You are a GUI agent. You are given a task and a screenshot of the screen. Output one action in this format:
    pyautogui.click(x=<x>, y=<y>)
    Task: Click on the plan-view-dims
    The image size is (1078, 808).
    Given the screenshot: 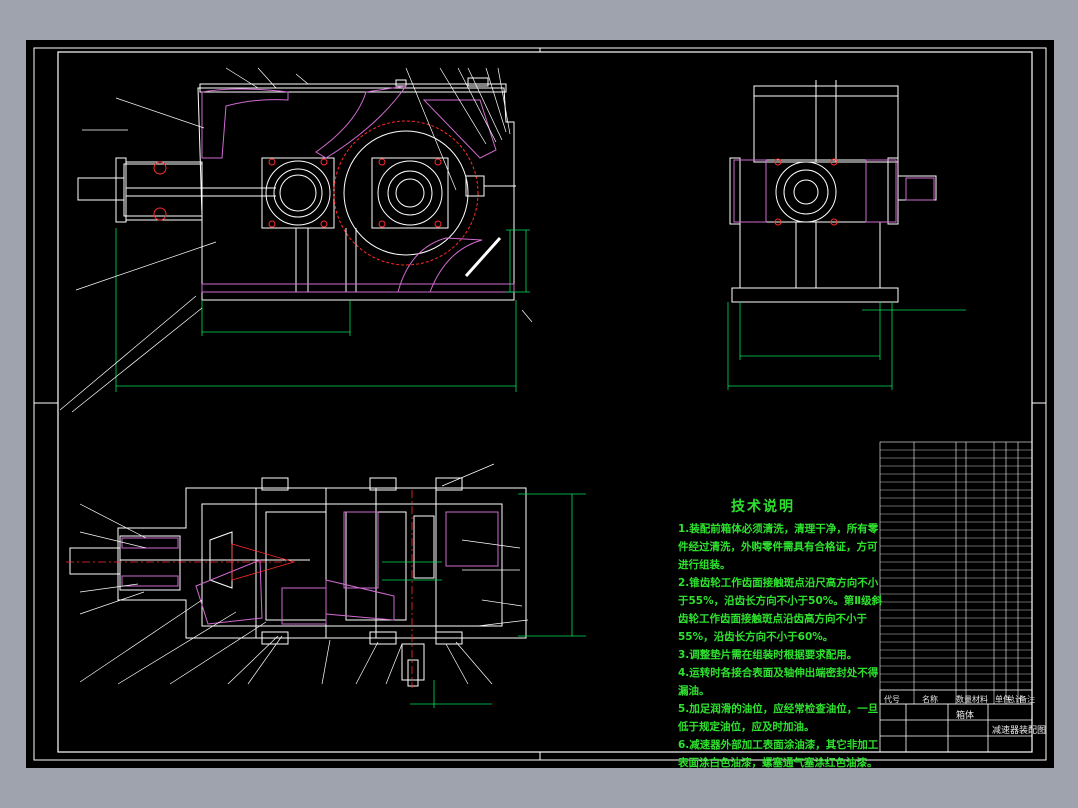 What is the action you would take?
    pyautogui.click(x=484, y=600)
    